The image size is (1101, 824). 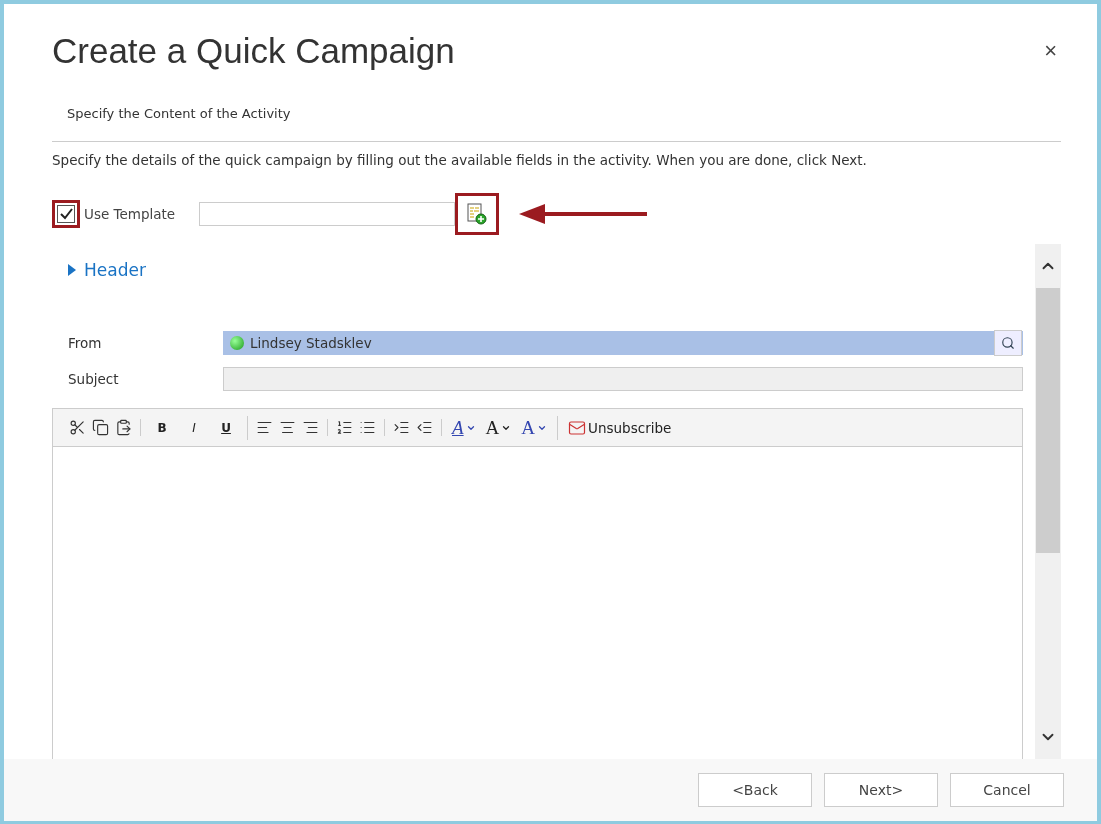 I want to click on template-field, so click(x=327, y=214).